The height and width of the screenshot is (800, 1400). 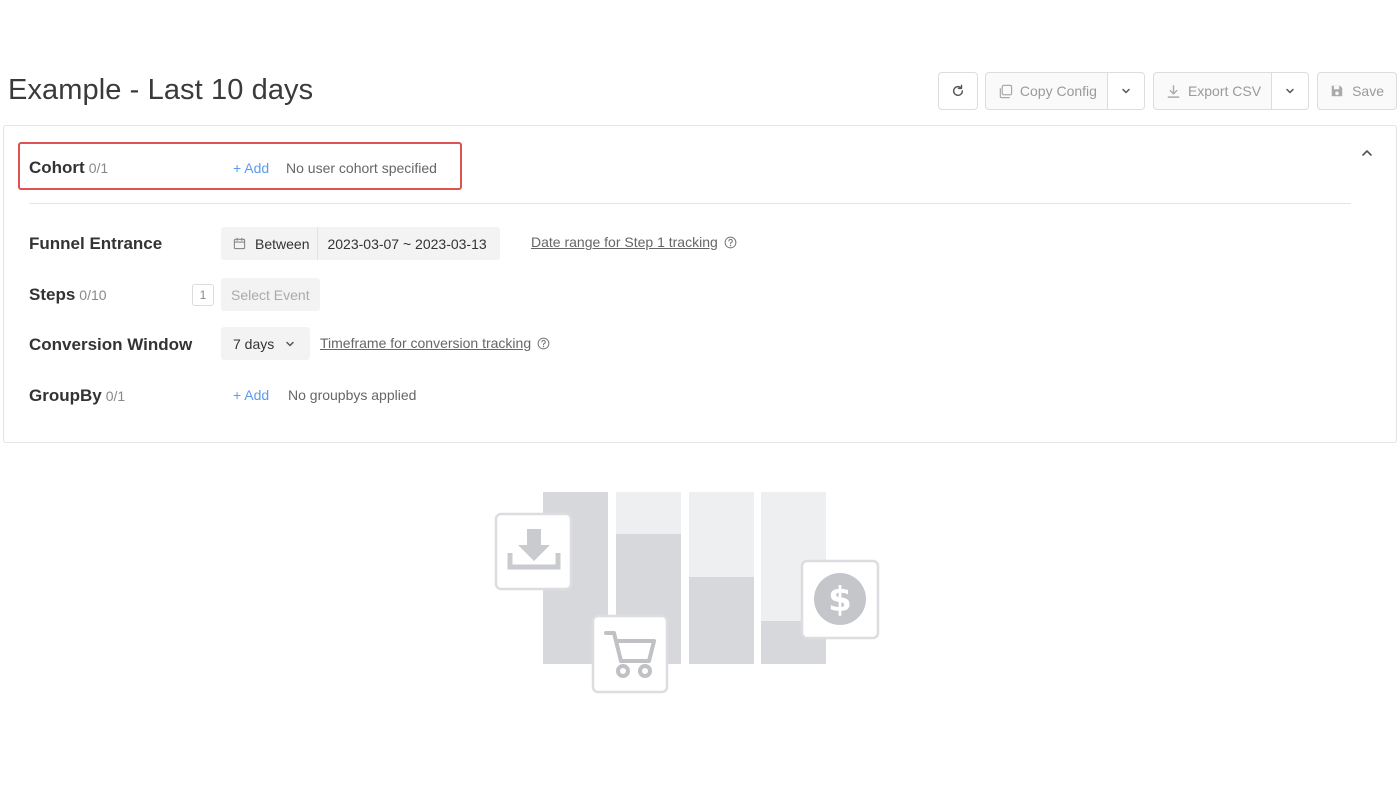 What do you see at coordinates (239, 243) in the screenshot?
I see `calendar-icon` at bounding box center [239, 243].